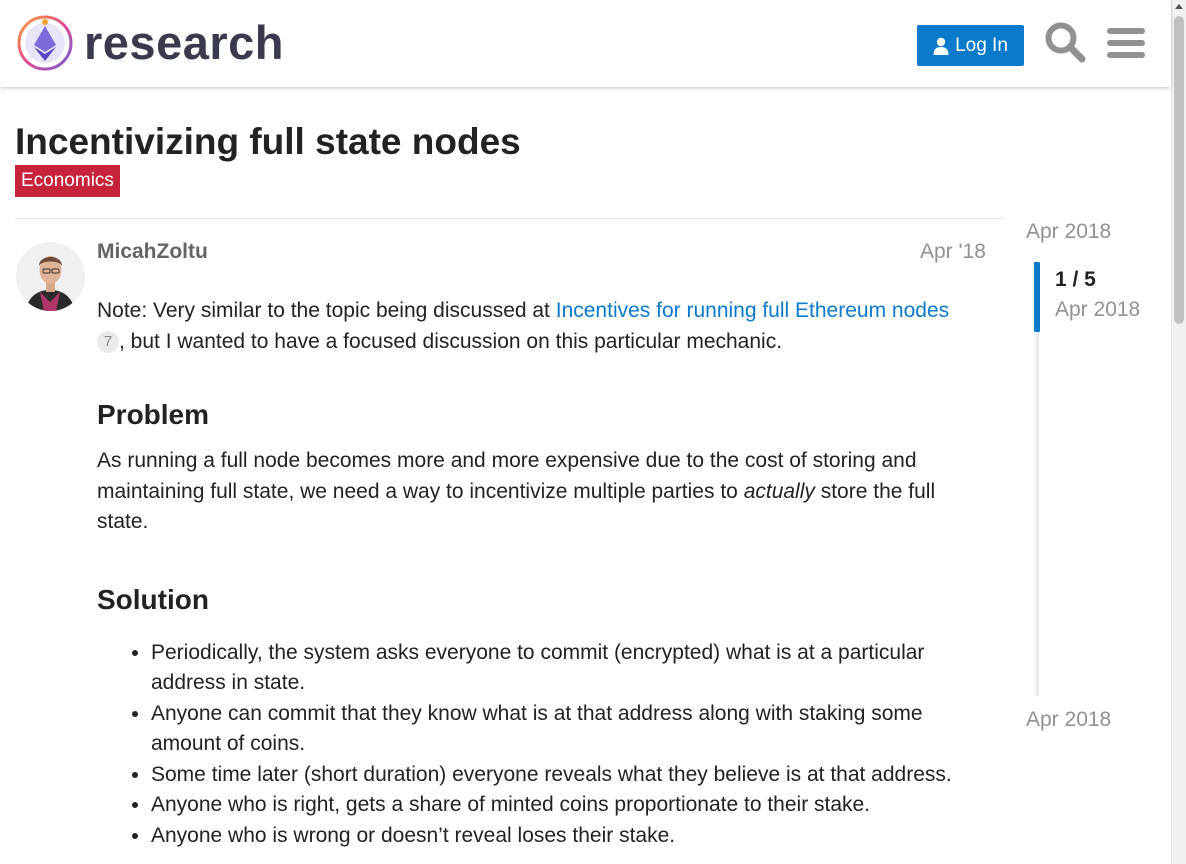  Describe the element at coordinates (67, 181) in the screenshot. I see `category-badge: Economics` at that location.